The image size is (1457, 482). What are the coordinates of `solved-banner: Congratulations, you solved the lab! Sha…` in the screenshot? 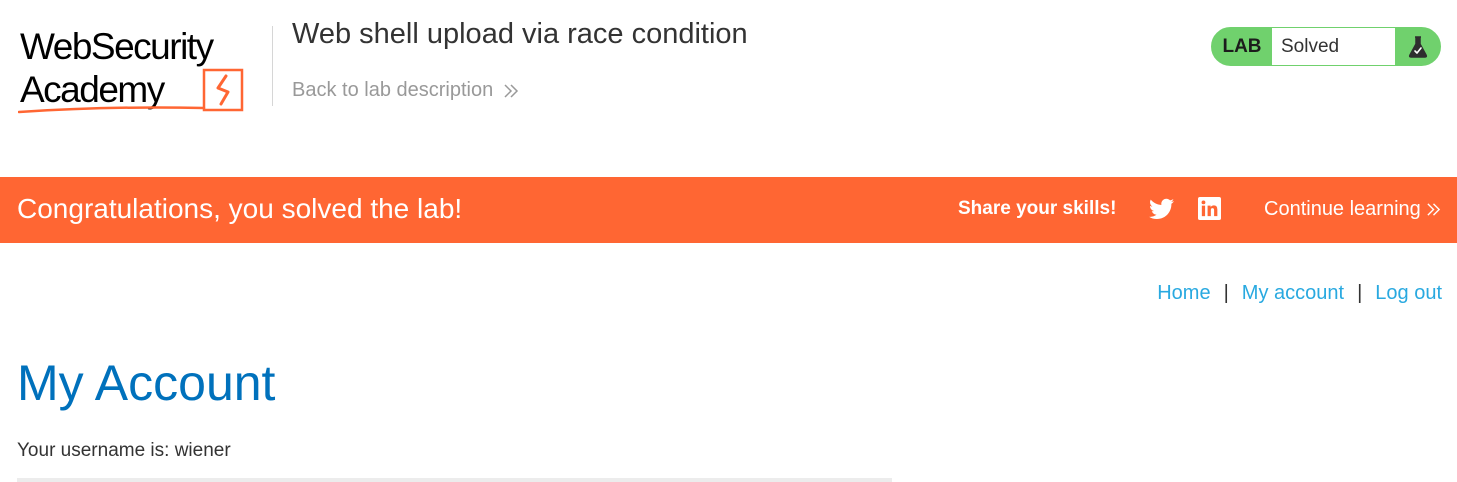 It's located at (728, 210).